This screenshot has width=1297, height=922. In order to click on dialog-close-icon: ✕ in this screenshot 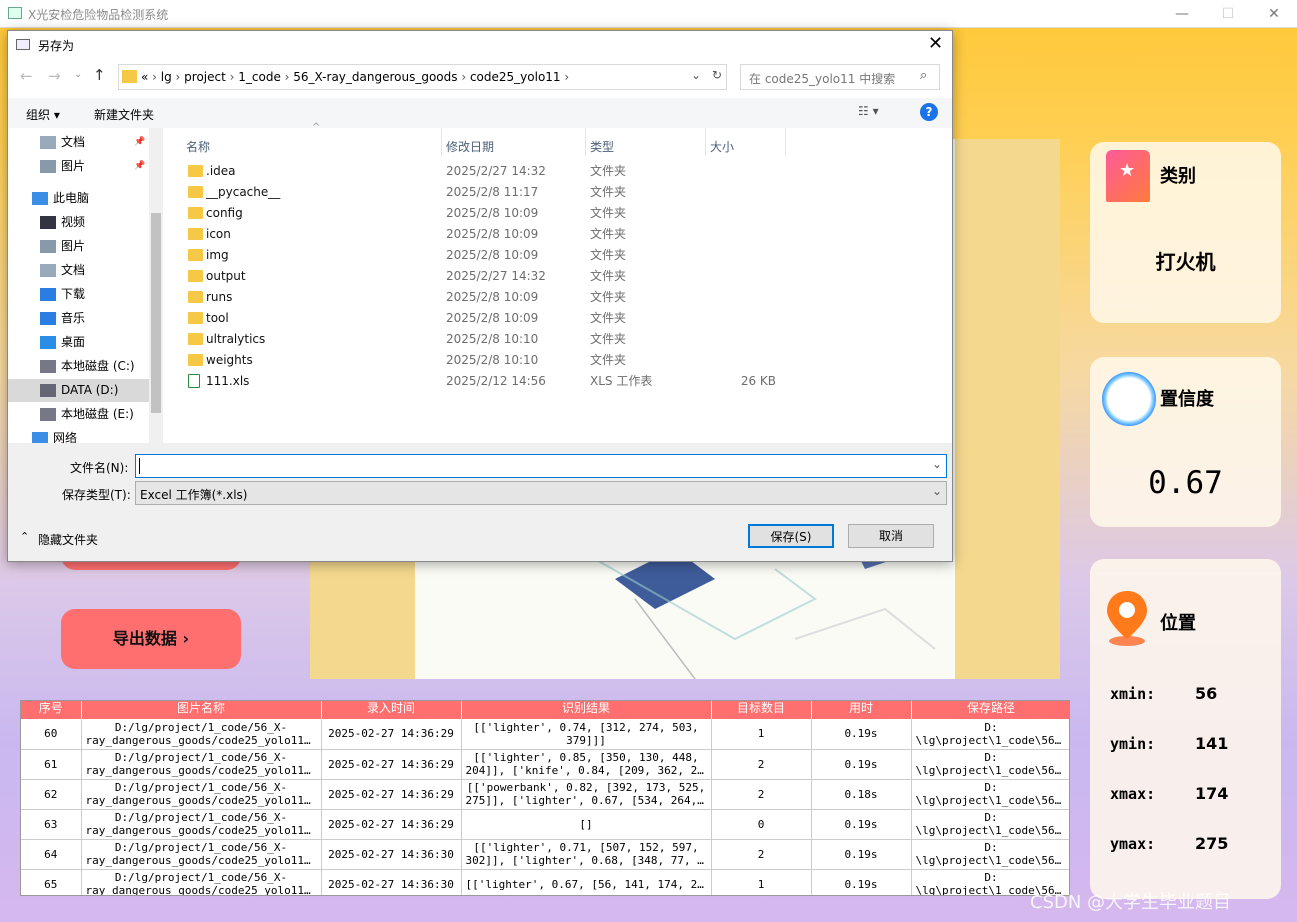, I will do `click(935, 43)`.